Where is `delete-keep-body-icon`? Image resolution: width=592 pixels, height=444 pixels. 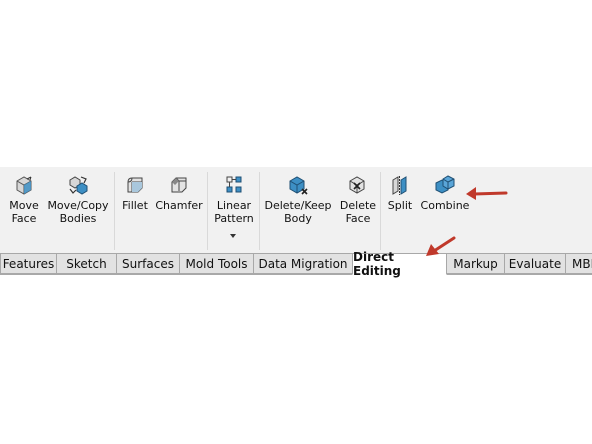
delete-keep-body-icon is located at coordinates (298, 185).